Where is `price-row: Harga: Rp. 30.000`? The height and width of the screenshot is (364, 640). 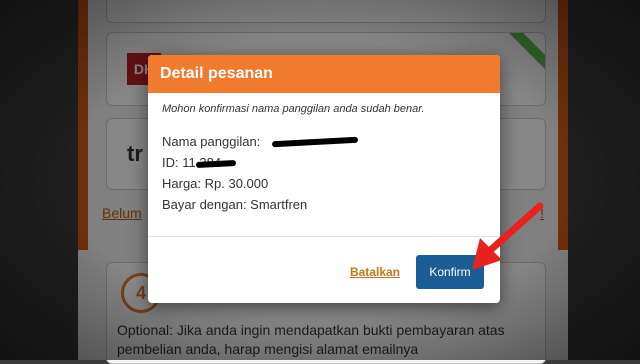 price-row: Harga: Rp. 30.000 is located at coordinates (215, 183).